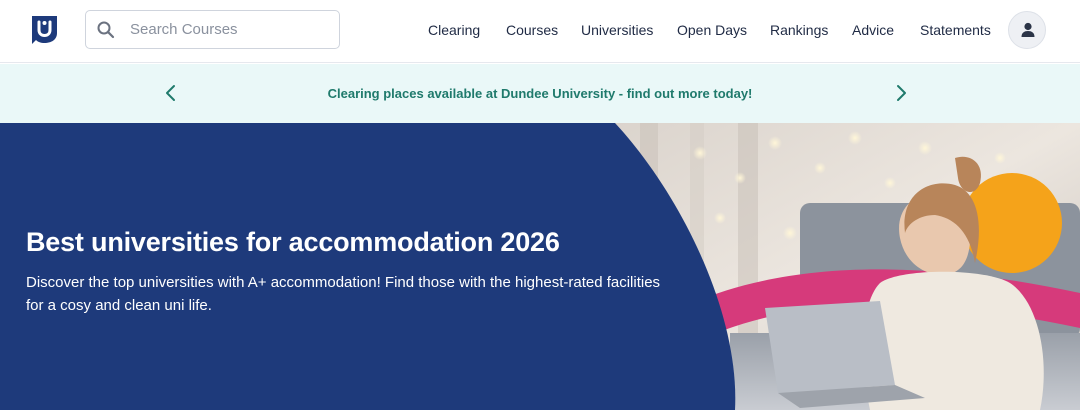  I want to click on search-box, so click(212, 29).